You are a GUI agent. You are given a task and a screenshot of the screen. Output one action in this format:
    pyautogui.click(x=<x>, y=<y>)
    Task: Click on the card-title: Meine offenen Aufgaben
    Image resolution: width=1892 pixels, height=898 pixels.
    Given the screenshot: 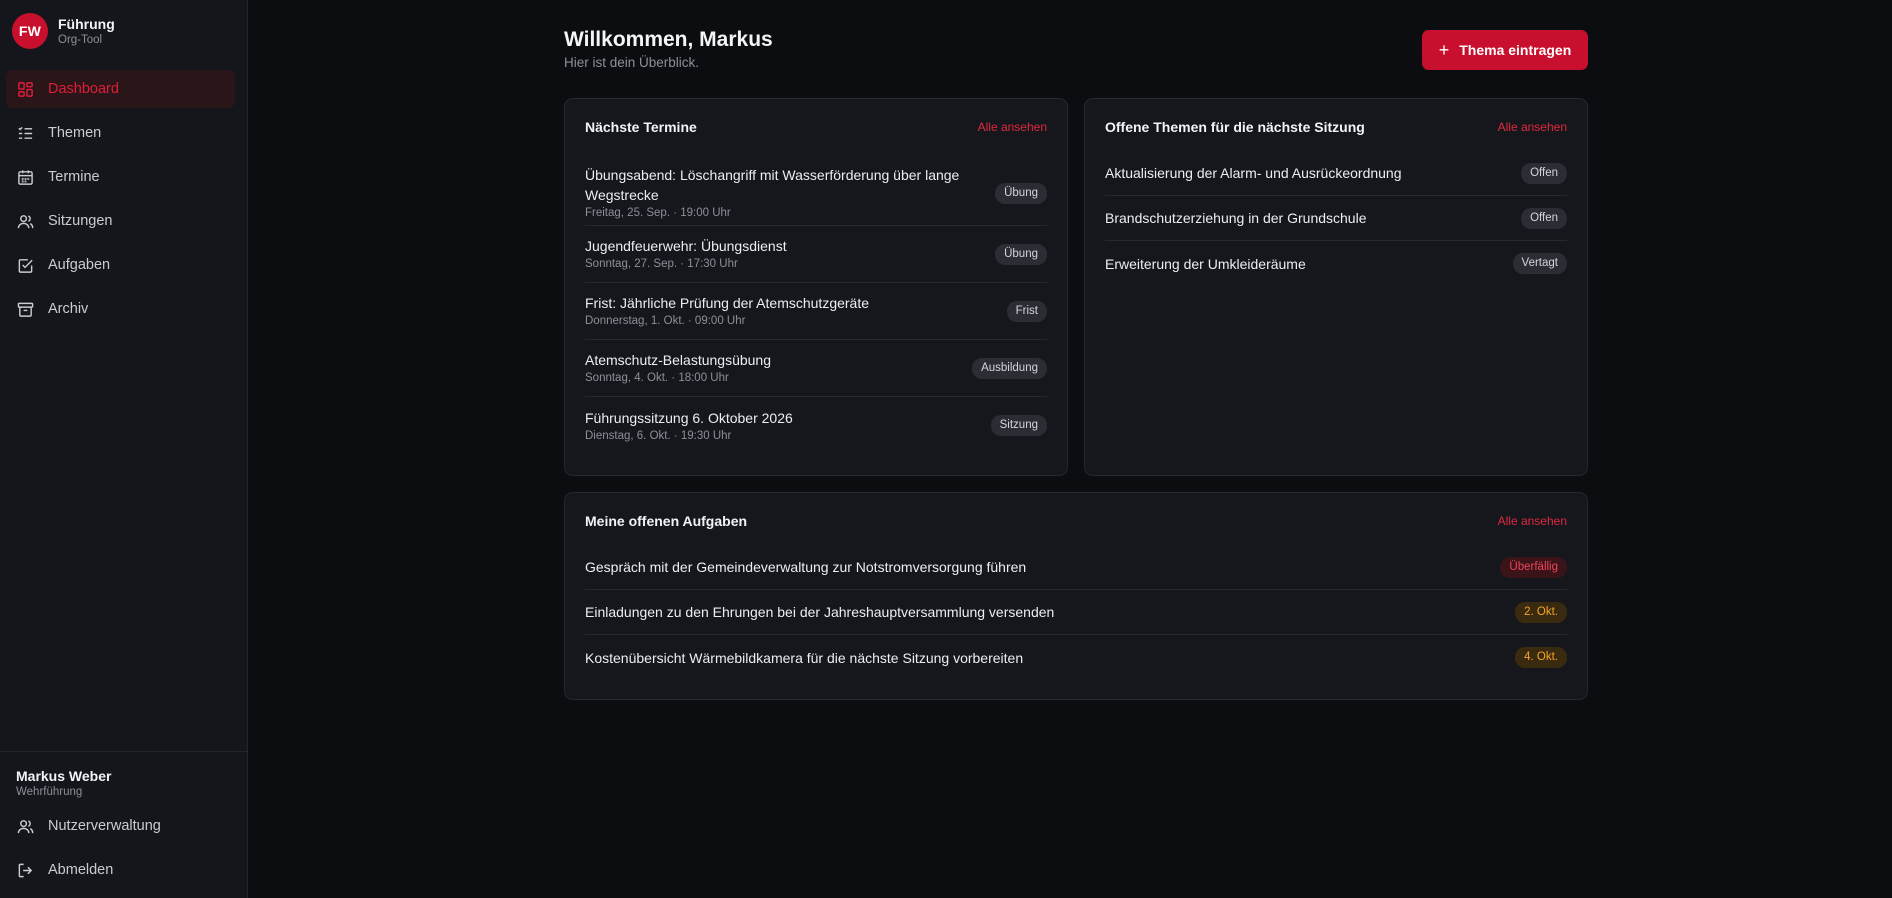 What is the action you would take?
    pyautogui.click(x=666, y=521)
    